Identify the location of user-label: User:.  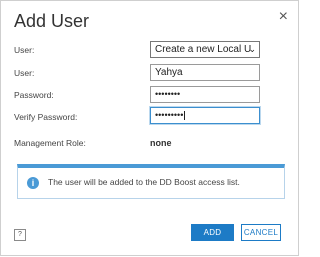
(24, 73).